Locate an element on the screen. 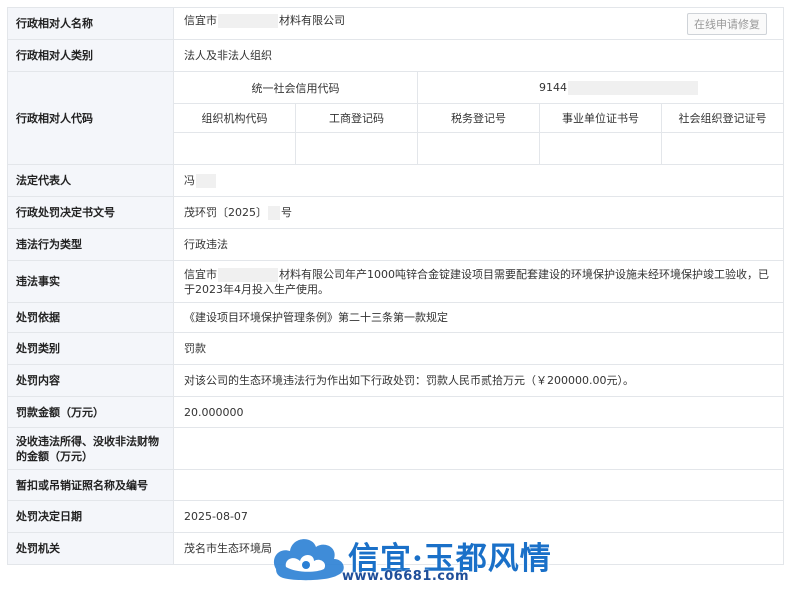  facts-prefix: 信宜市 is located at coordinates (200, 274).